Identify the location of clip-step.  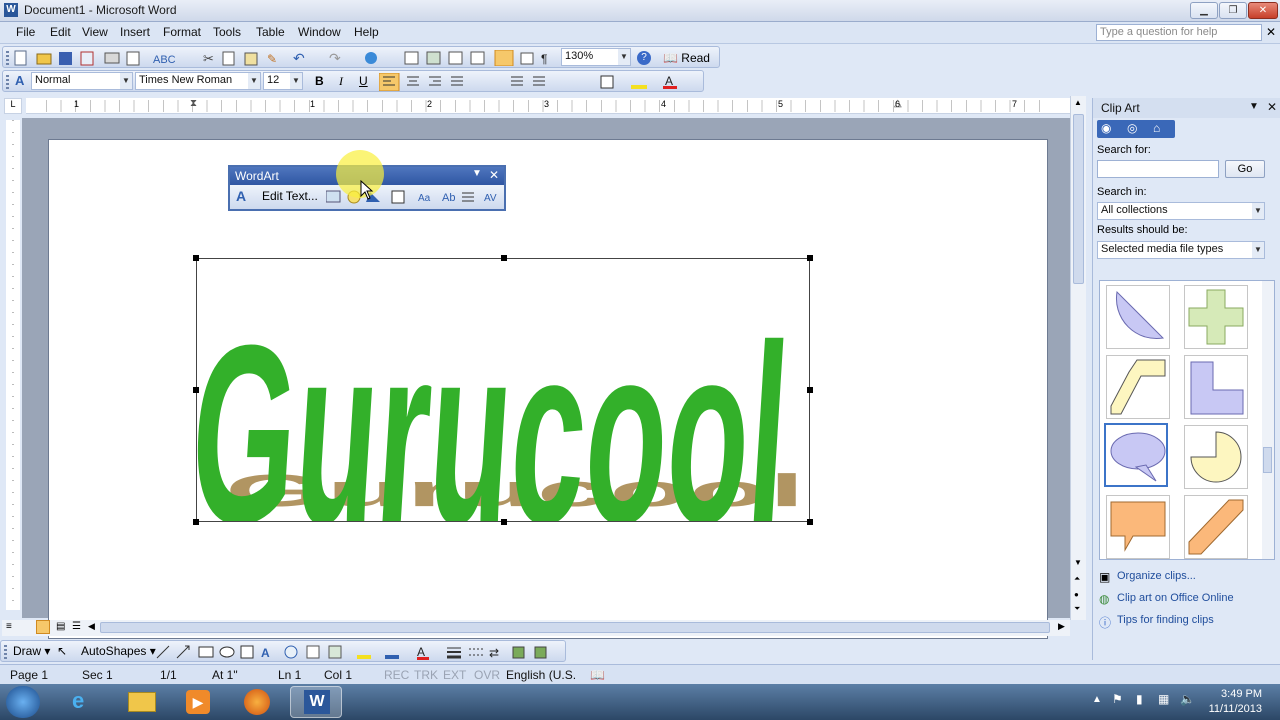
(1138, 387).